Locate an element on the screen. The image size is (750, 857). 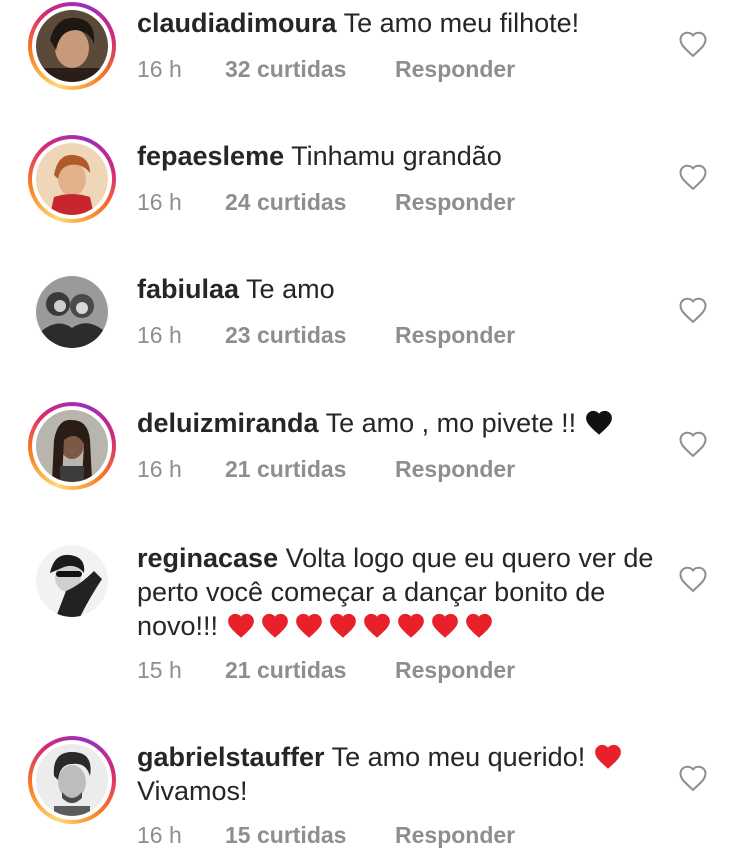
comment-body-continued: Vivamos! is located at coordinates (192, 791).